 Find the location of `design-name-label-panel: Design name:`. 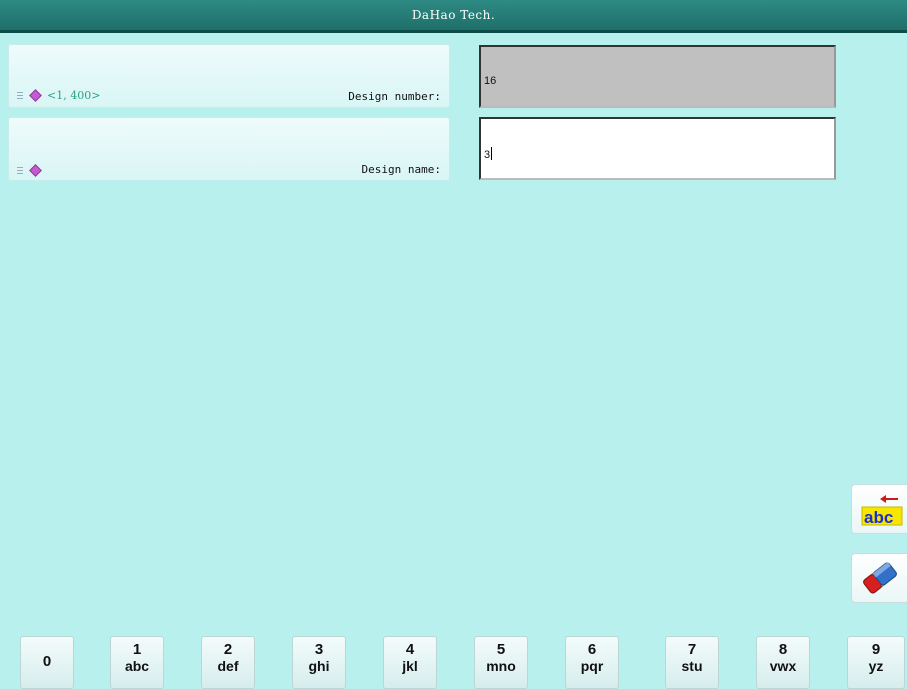

design-name-label-panel: Design name: is located at coordinates (229, 149).